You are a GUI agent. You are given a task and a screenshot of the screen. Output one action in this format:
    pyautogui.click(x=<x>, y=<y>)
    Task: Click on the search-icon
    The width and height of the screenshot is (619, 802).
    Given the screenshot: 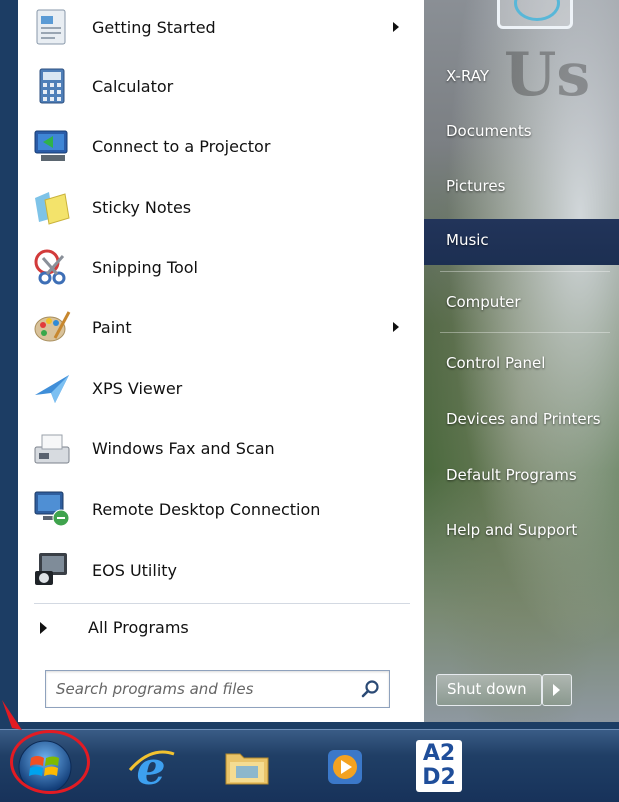 What is the action you would take?
    pyautogui.click(x=371, y=689)
    